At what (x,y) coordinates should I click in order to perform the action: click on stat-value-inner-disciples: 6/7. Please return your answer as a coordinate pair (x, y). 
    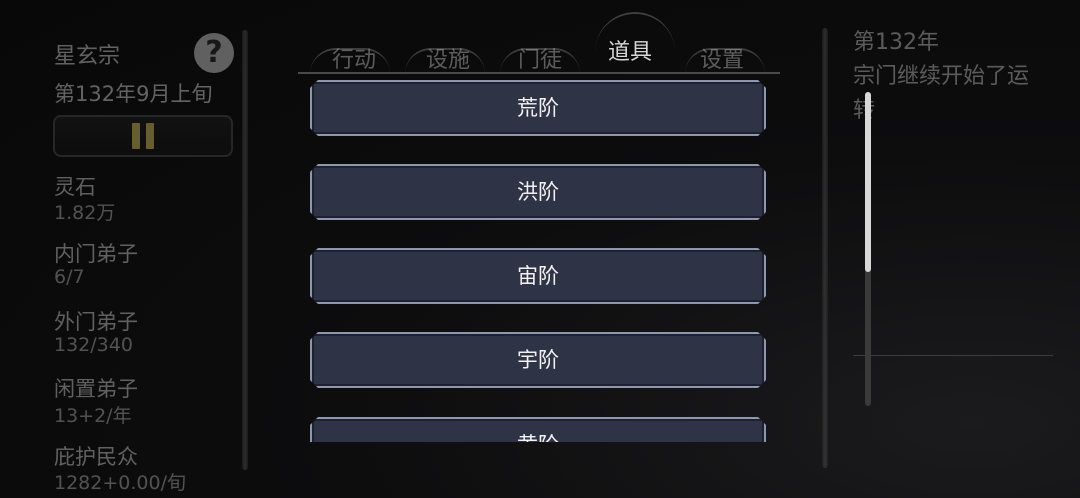
    Looking at the image, I should click on (69, 277).